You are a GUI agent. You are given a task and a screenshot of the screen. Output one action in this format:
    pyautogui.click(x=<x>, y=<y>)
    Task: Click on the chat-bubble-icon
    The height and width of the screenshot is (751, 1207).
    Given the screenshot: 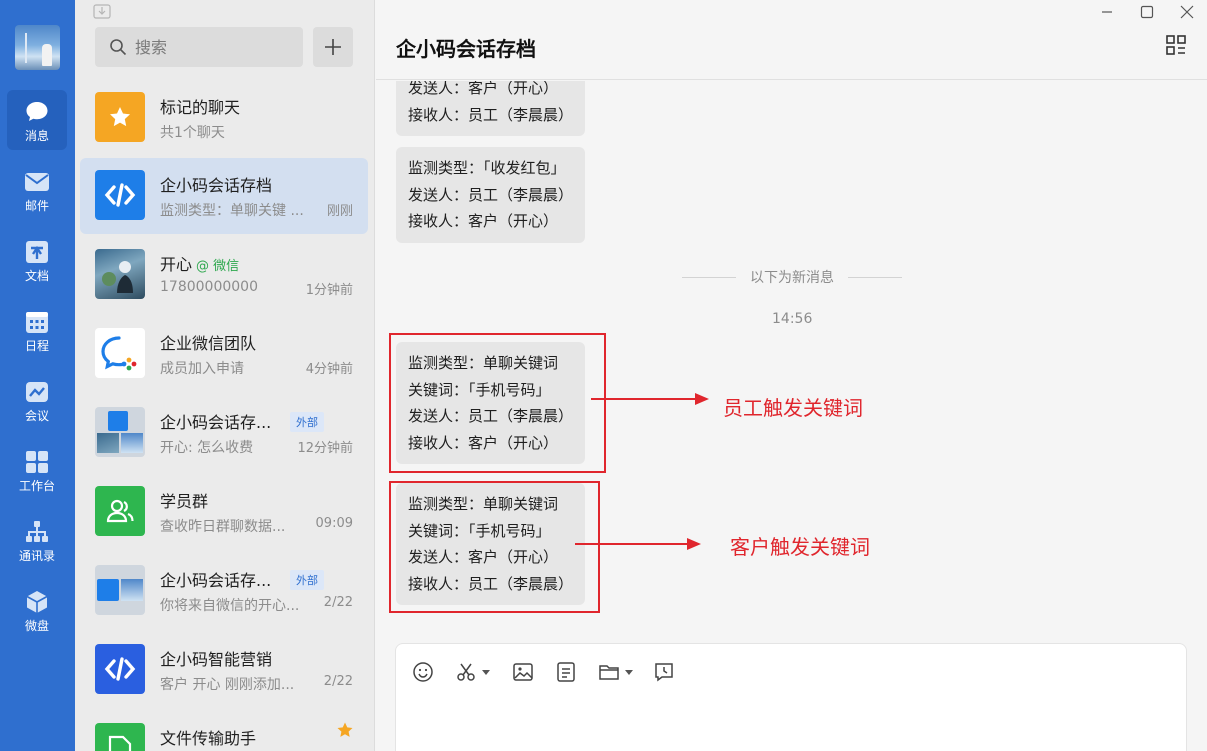 What is the action you would take?
    pyautogui.click(x=37, y=111)
    